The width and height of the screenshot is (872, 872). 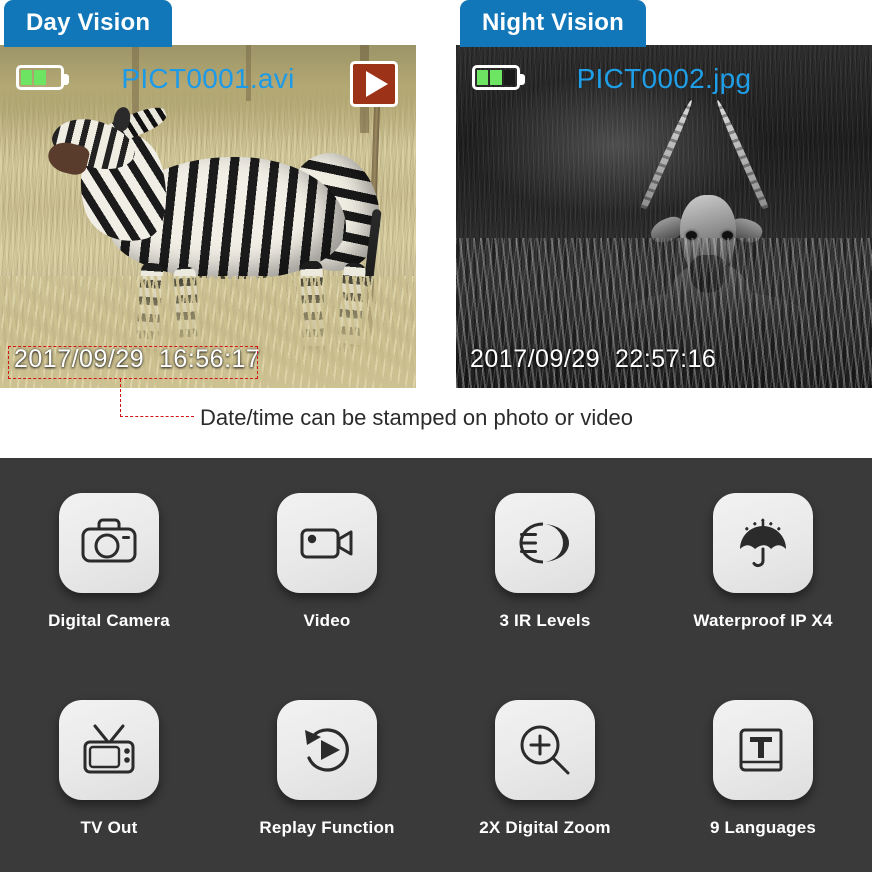 I want to click on feature-digital-camera: Digital Camera, so click(x=109, y=561).